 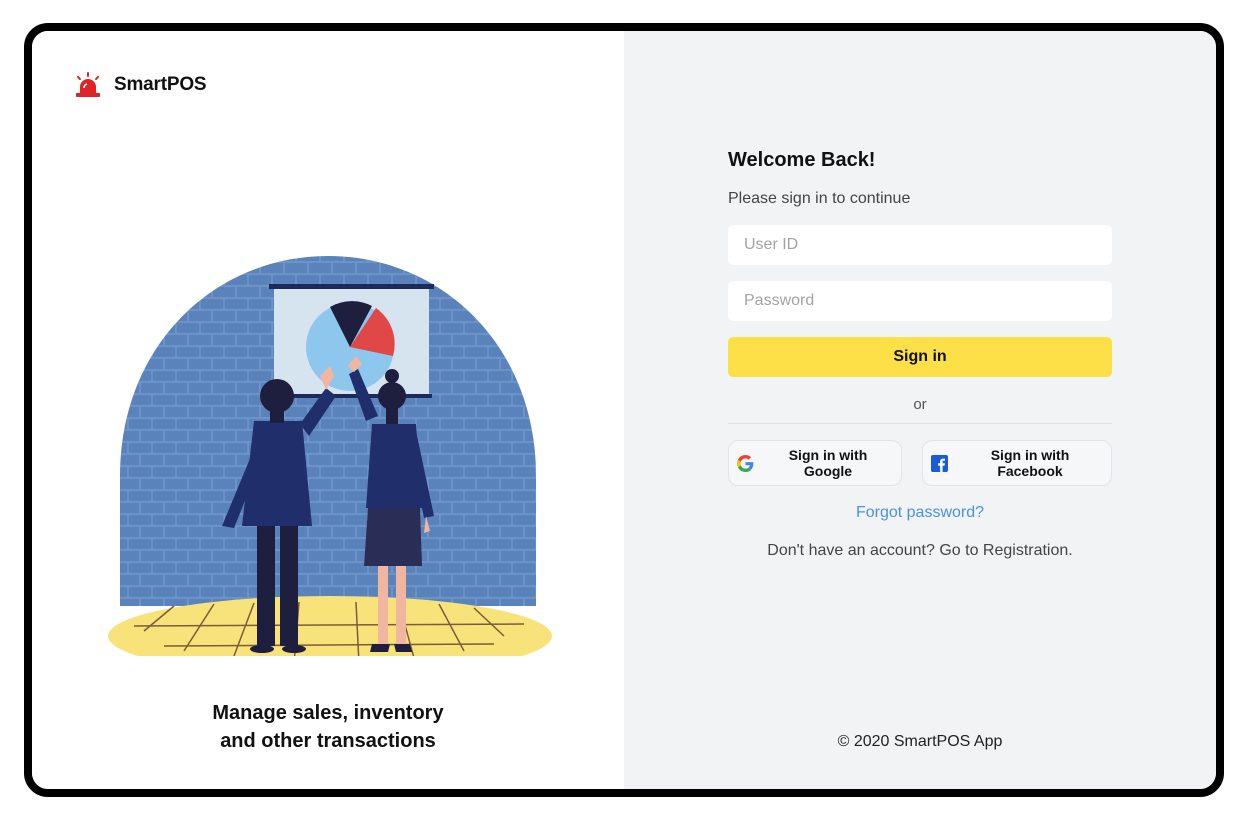 What do you see at coordinates (920, 245) in the screenshot?
I see `user-id-input` at bounding box center [920, 245].